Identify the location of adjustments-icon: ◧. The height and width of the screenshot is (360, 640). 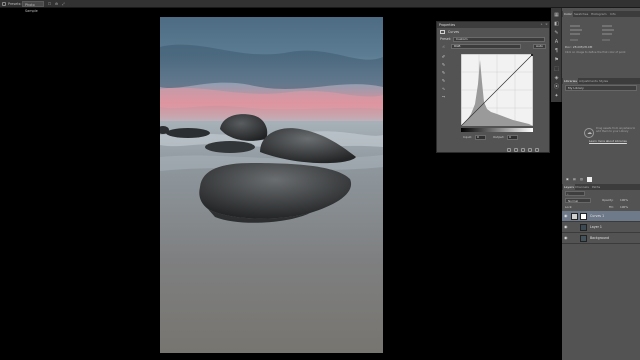
(556, 24).